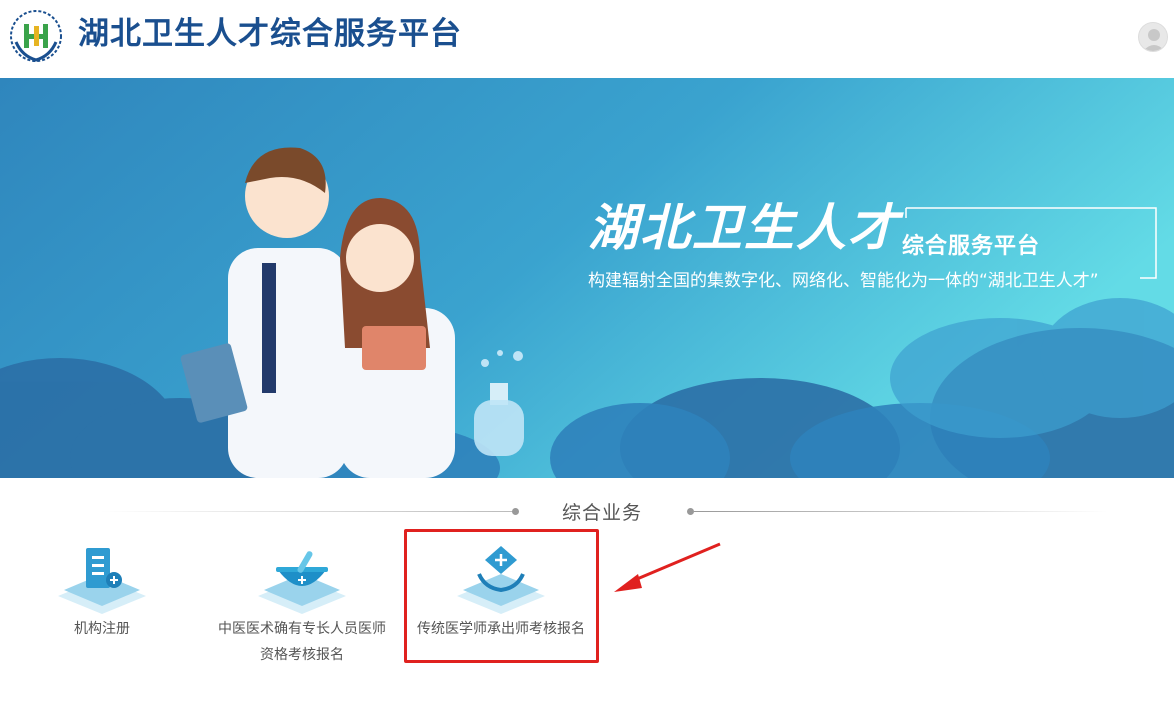 This screenshot has height=708, width=1174. What do you see at coordinates (36, 36) in the screenshot?
I see `logo-icon` at bounding box center [36, 36].